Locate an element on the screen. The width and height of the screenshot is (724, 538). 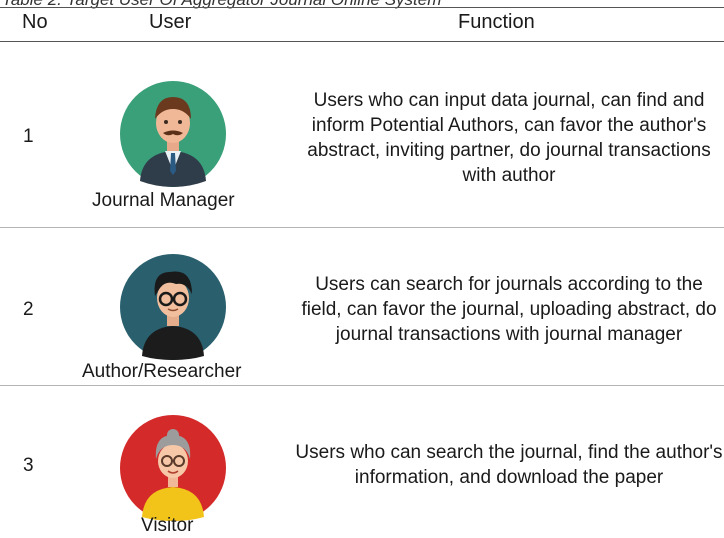
header-function: Function is located at coordinates (496, 22).